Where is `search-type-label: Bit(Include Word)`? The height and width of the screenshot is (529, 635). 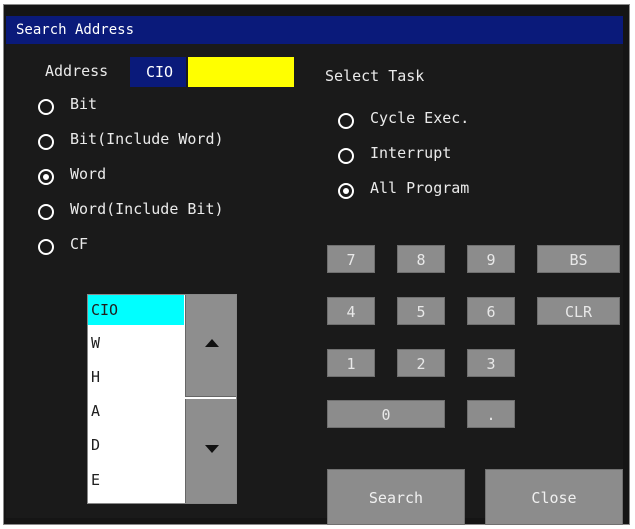
search-type-label: Bit(Include Word) is located at coordinates (147, 139).